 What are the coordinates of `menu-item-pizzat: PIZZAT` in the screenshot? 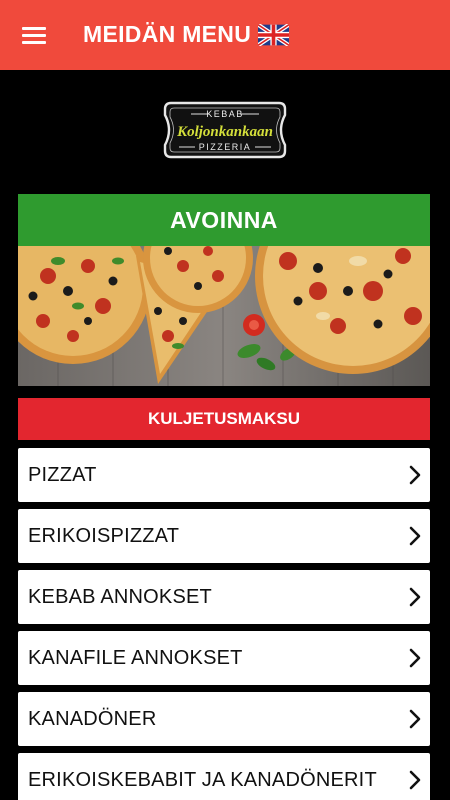 It's located at (224, 475).